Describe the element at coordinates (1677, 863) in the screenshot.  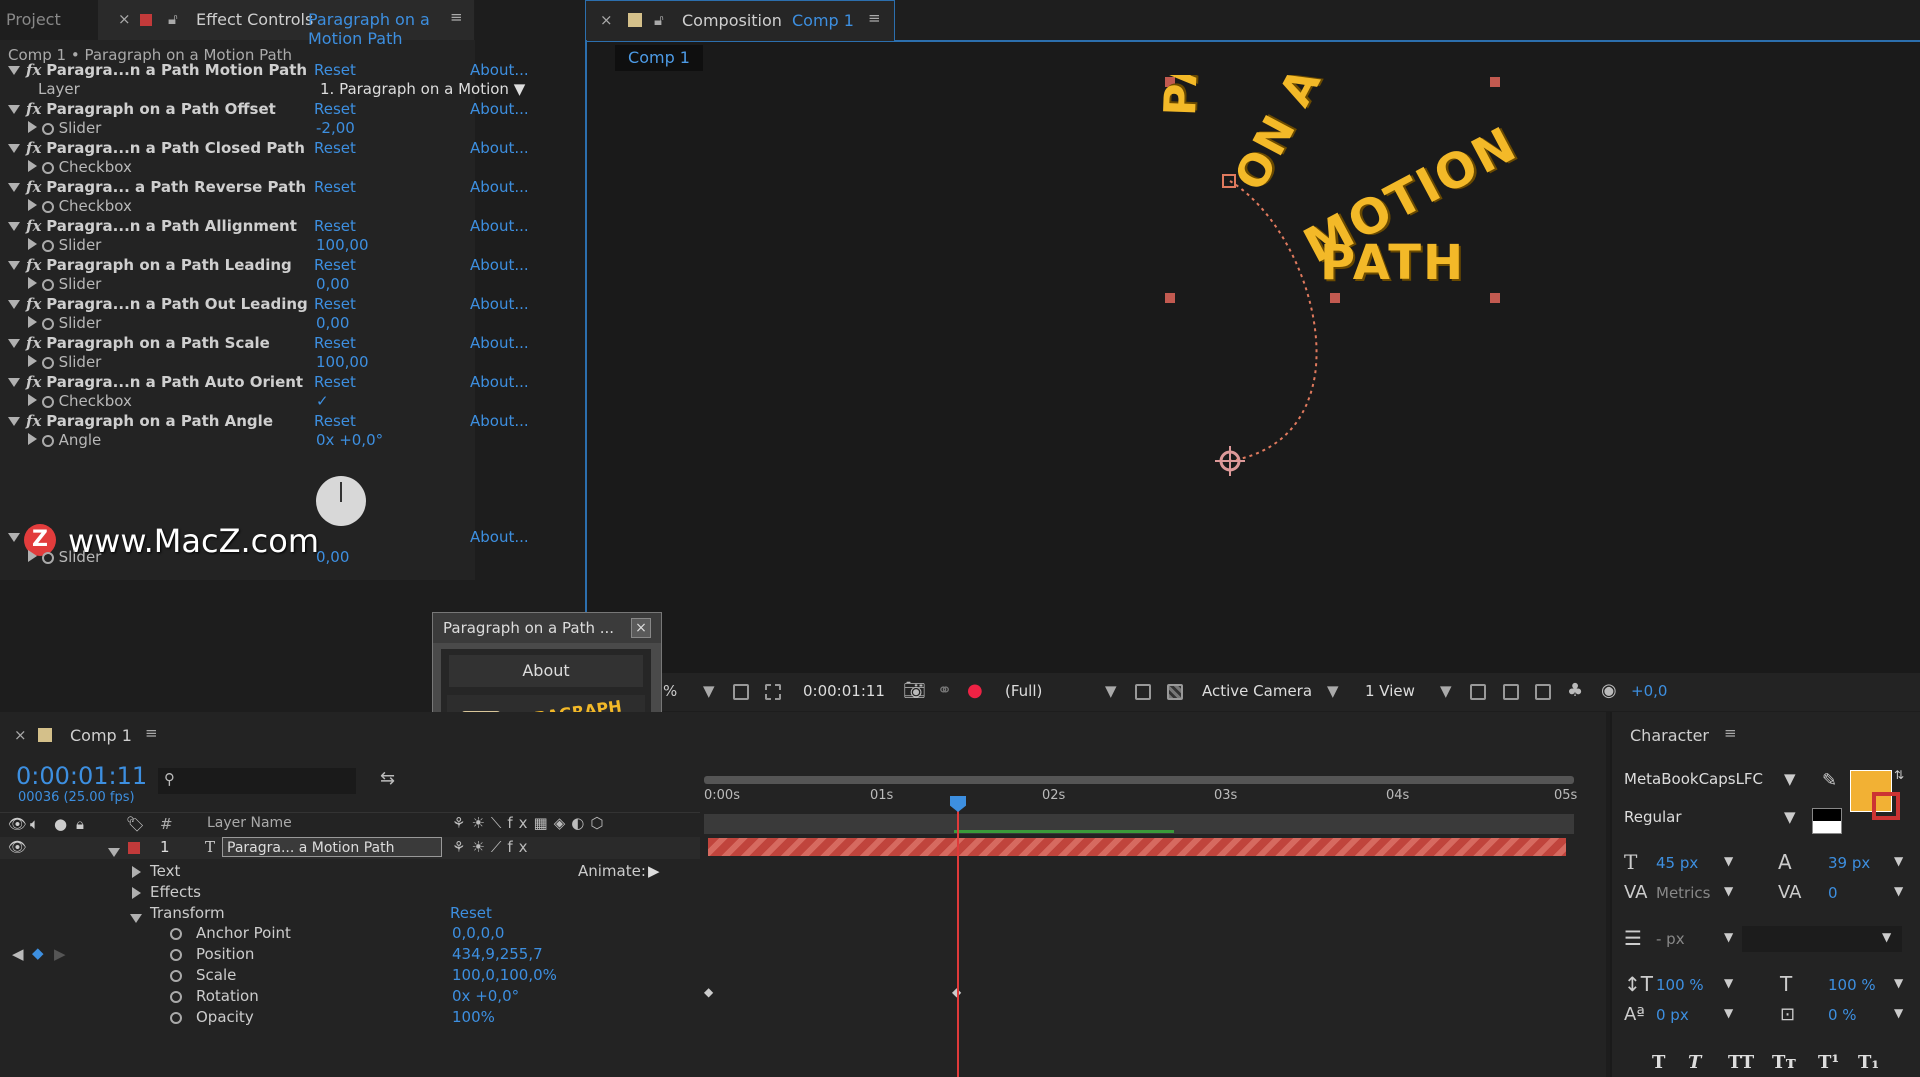
I see `font-size-value: 45 px` at that location.